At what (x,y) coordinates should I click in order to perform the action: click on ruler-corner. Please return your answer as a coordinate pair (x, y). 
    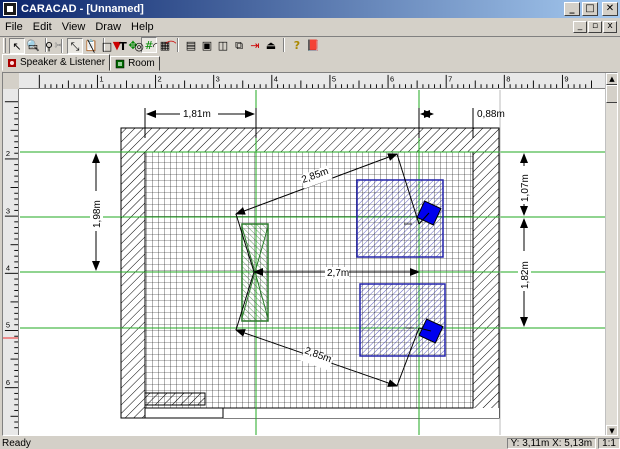
    Looking at the image, I should click on (11, 81).